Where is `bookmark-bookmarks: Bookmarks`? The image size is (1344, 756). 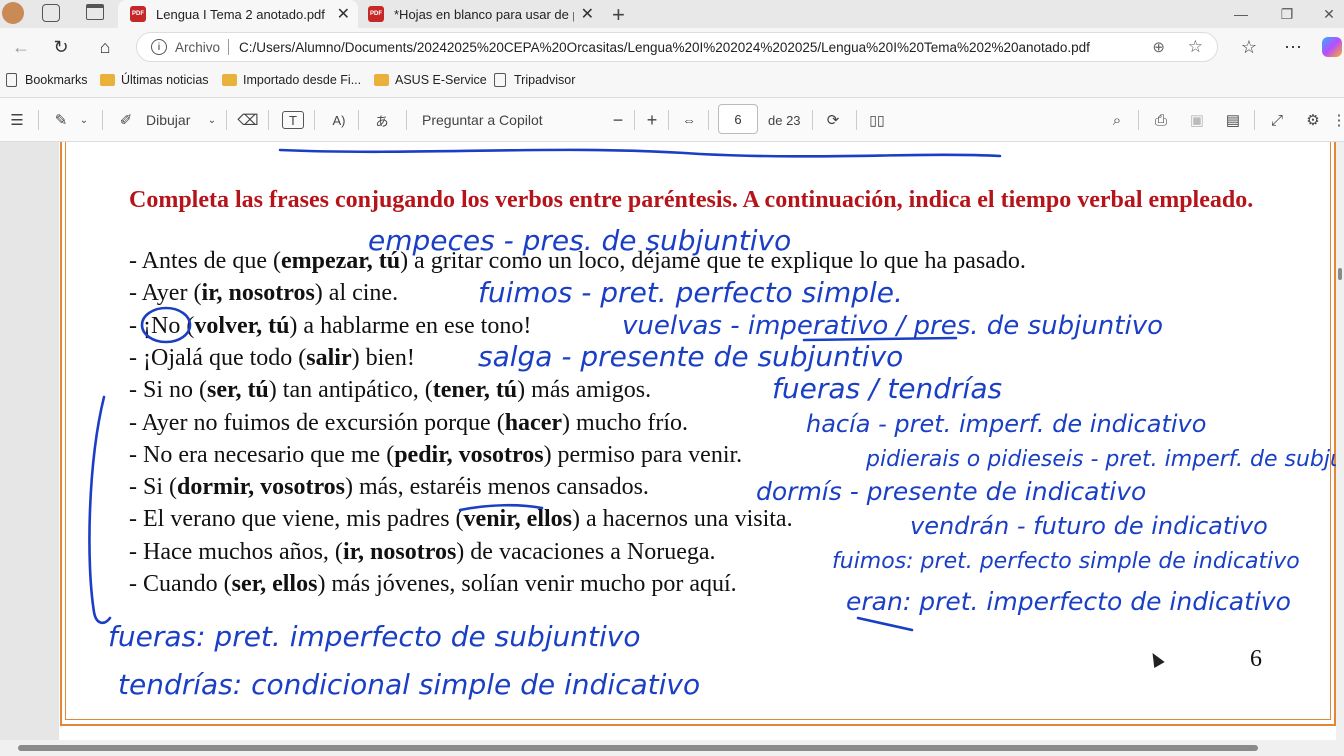
bookmark-bookmarks: Bookmarks is located at coordinates (47, 80).